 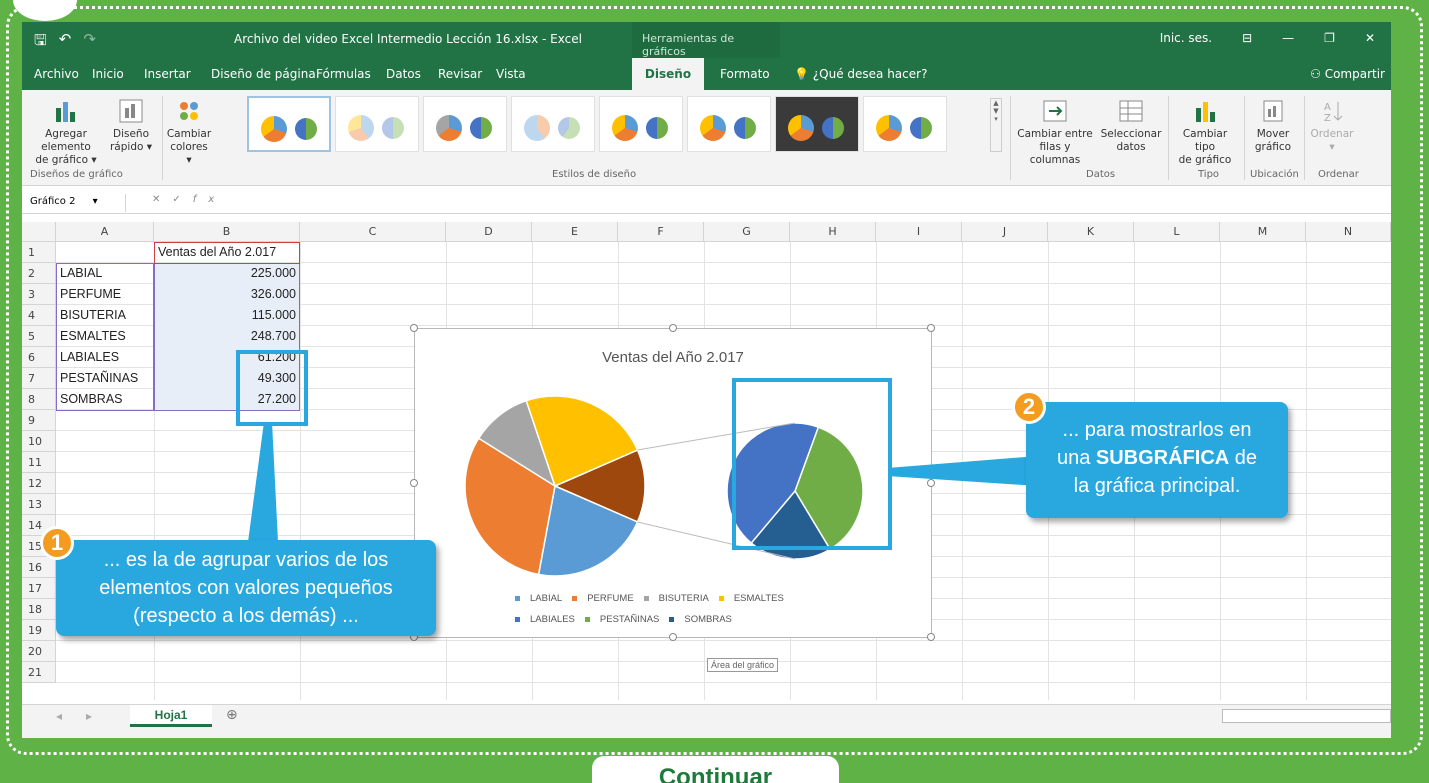 What do you see at coordinates (373, 232) in the screenshot?
I see `col-header: C` at bounding box center [373, 232].